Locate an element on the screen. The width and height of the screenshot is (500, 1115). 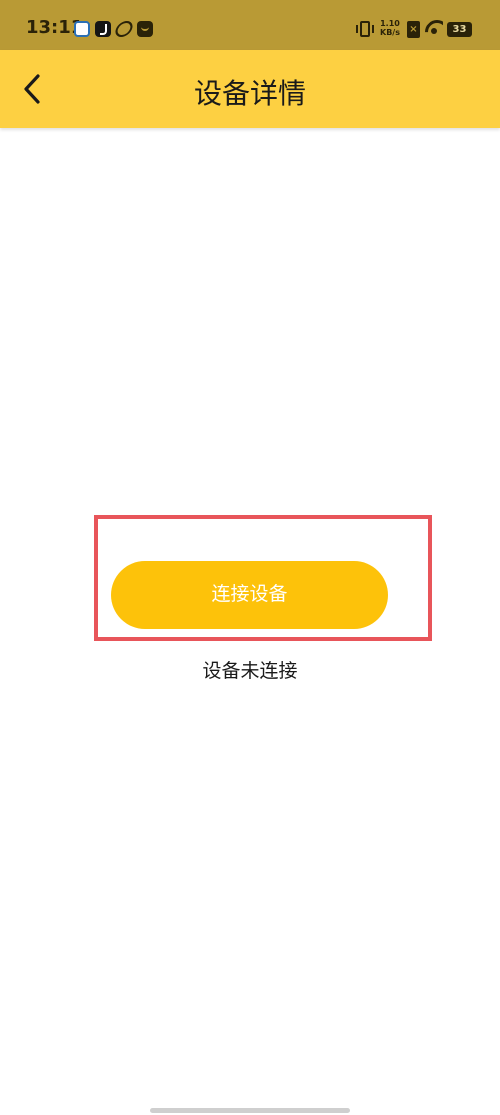
page-title: 设备详情 is located at coordinates (249, 93).